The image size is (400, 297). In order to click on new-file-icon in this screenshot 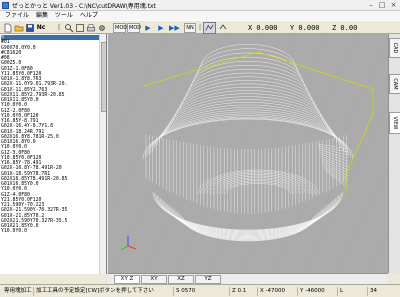, I will do `click(8, 28)`.